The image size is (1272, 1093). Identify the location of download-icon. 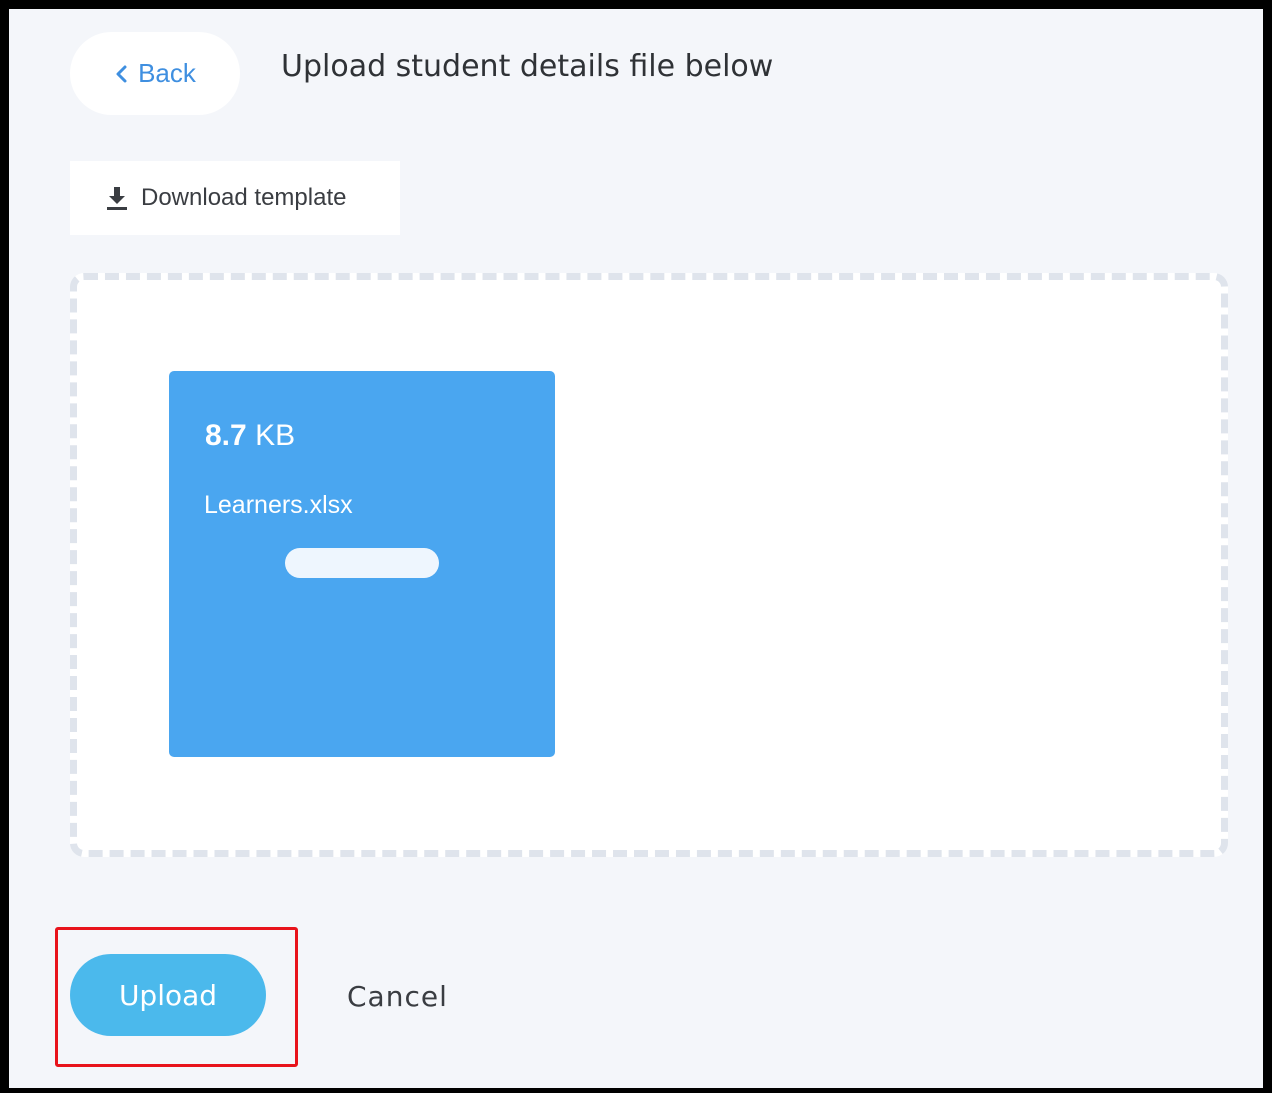
(117, 198).